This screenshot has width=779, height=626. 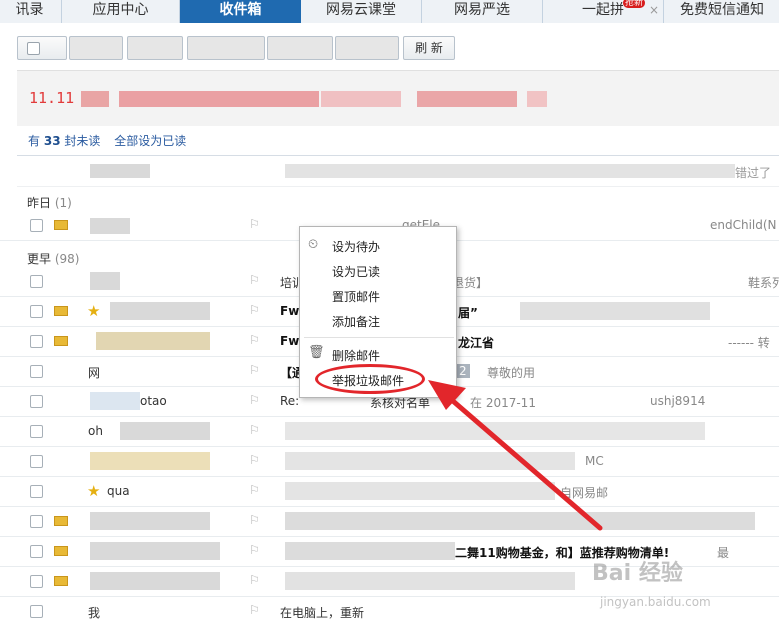 I want to click on annotation-arrow, so click(x=515, y=455).